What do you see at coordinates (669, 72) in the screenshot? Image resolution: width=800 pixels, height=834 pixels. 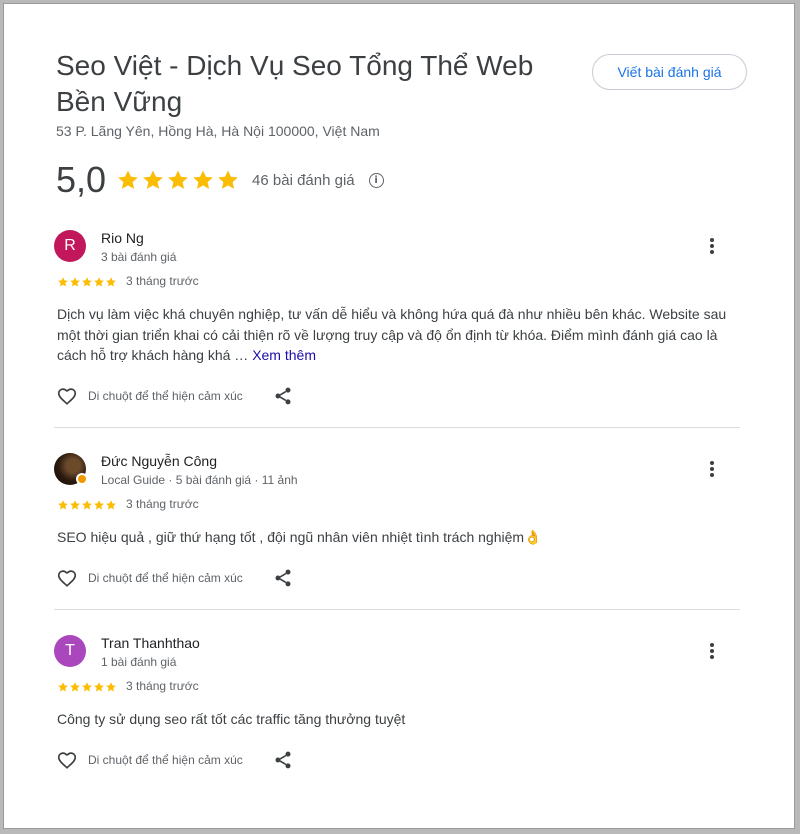 I see `write-review-button: Viết bài đánh giá` at bounding box center [669, 72].